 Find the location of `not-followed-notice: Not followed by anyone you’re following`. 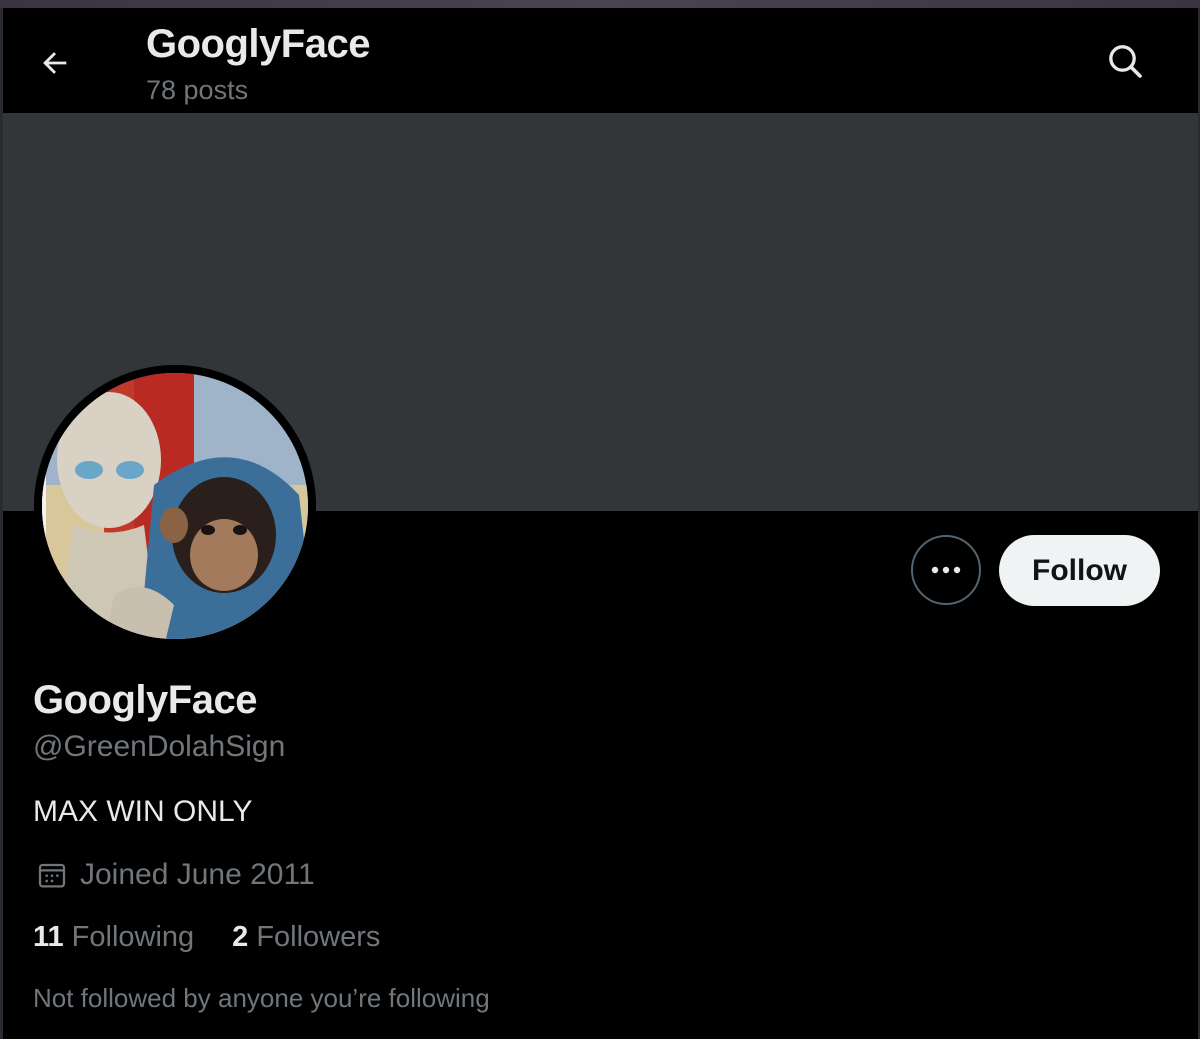

not-followed-notice: Not followed by anyone you’re following is located at coordinates (261, 998).